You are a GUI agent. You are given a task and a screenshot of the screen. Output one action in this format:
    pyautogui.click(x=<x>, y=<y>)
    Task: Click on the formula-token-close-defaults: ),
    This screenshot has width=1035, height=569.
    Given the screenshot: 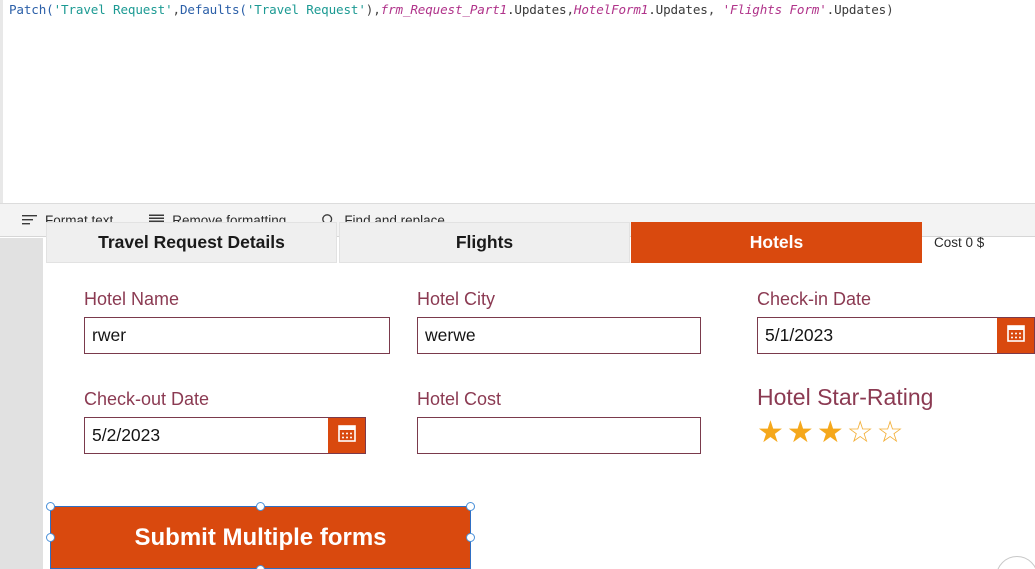 What is the action you would take?
    pyautogui.click(x=373, y=9)
    